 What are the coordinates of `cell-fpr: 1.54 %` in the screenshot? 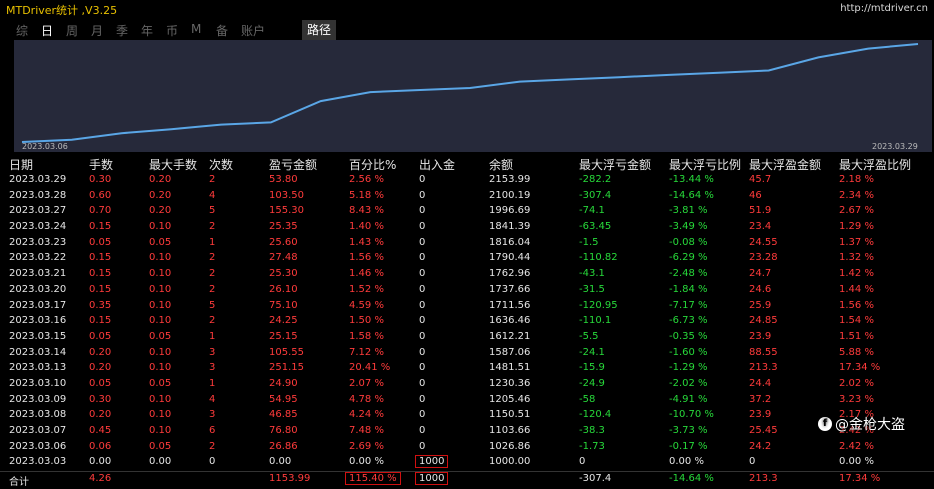 It's located at (856, 321).